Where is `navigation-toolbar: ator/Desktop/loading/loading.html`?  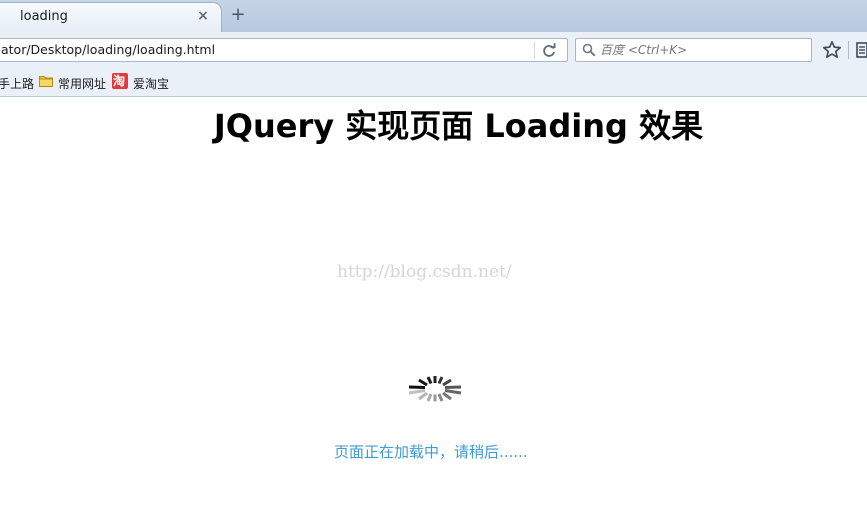
navigation-toolbar: ator/Desktop/loading/loading.html is located at coordinates (433, 50).